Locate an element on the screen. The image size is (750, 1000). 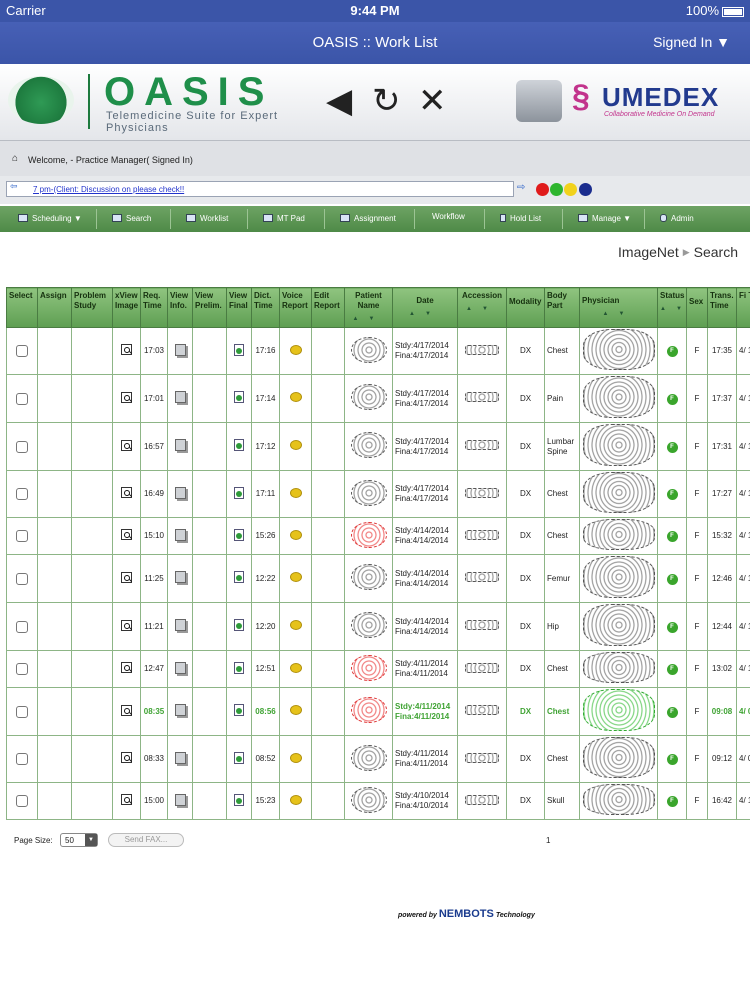
col-edit-report: Edit Report is located at coordinates (328, 307).